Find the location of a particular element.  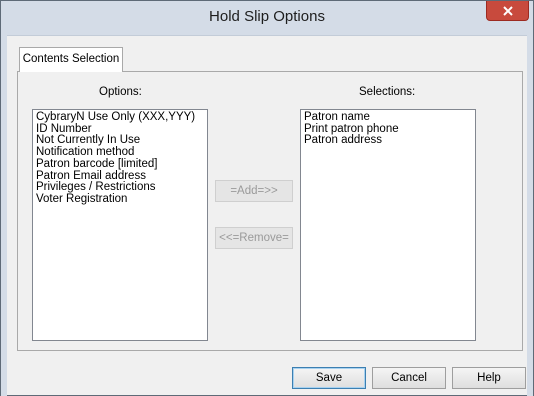

list-item: Voter Registration is located at coordinates (120, 199).